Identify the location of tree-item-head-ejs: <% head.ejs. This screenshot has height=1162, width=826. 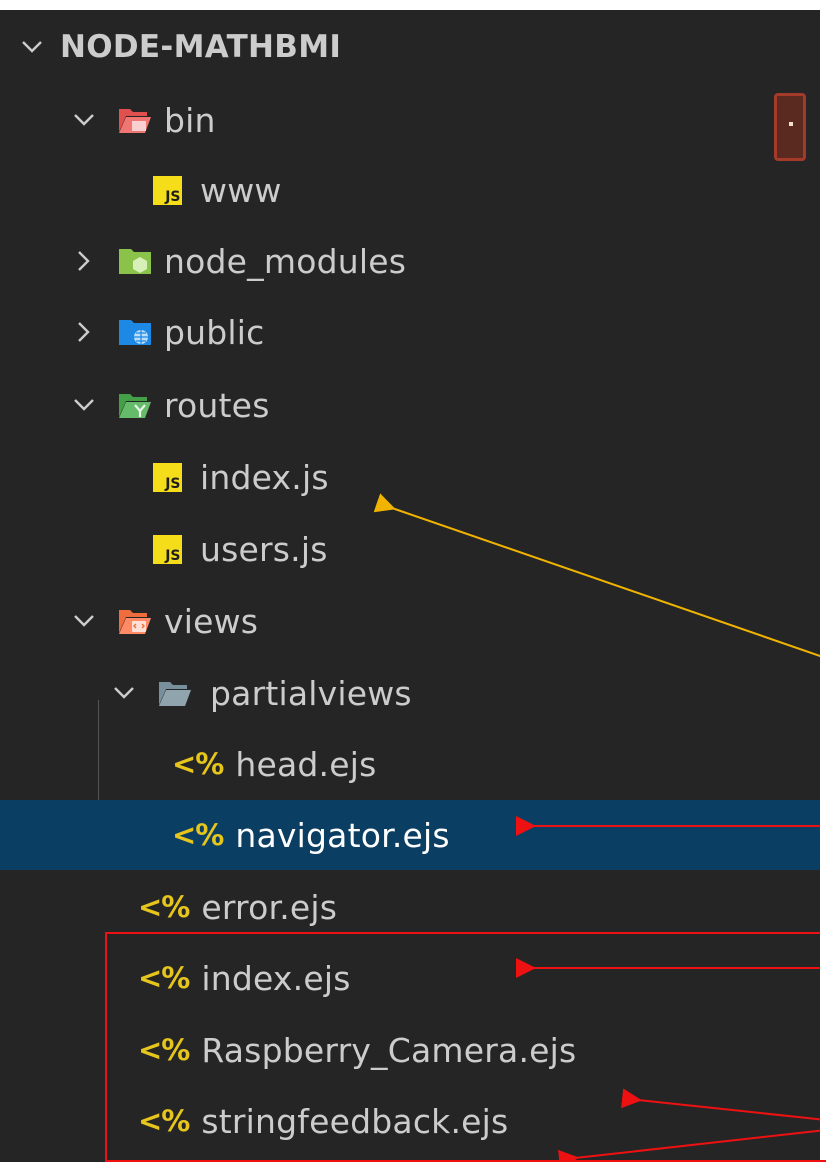
(410, 764).